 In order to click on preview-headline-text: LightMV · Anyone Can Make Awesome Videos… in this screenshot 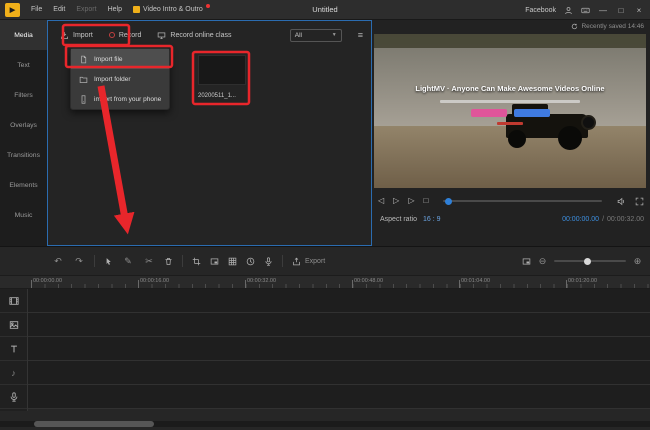, I will do `click(510, 88)`.